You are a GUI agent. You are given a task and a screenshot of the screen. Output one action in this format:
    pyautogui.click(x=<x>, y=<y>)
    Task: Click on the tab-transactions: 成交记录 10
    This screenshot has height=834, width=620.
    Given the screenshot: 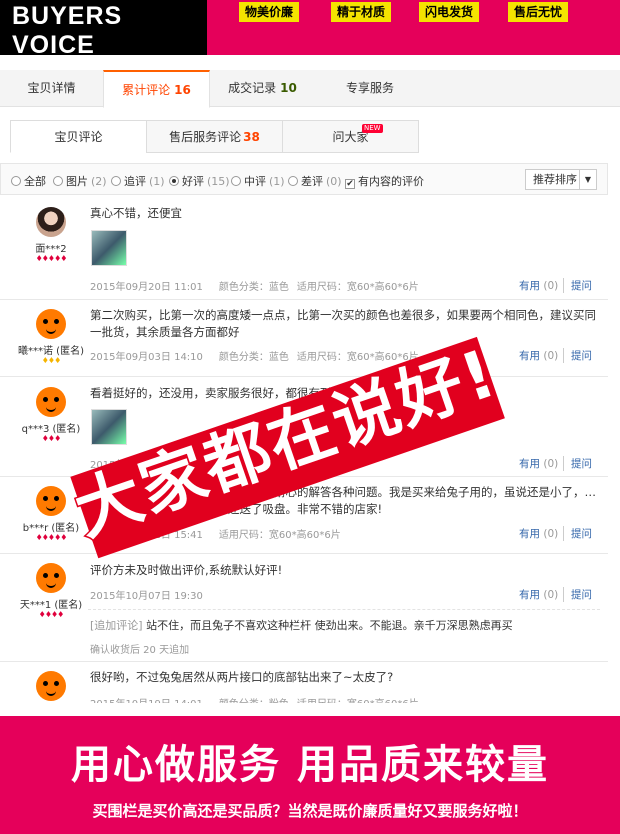 What is the action you would take?
    pyautogui.click(x=262, y=88)
    